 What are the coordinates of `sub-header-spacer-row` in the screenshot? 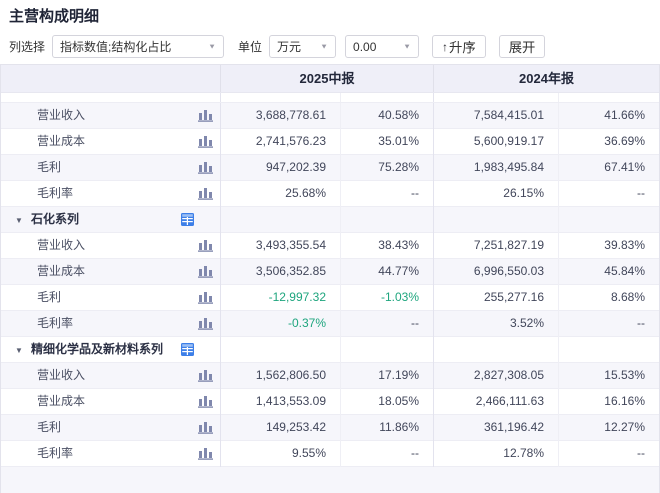 It's located at (330, 98).